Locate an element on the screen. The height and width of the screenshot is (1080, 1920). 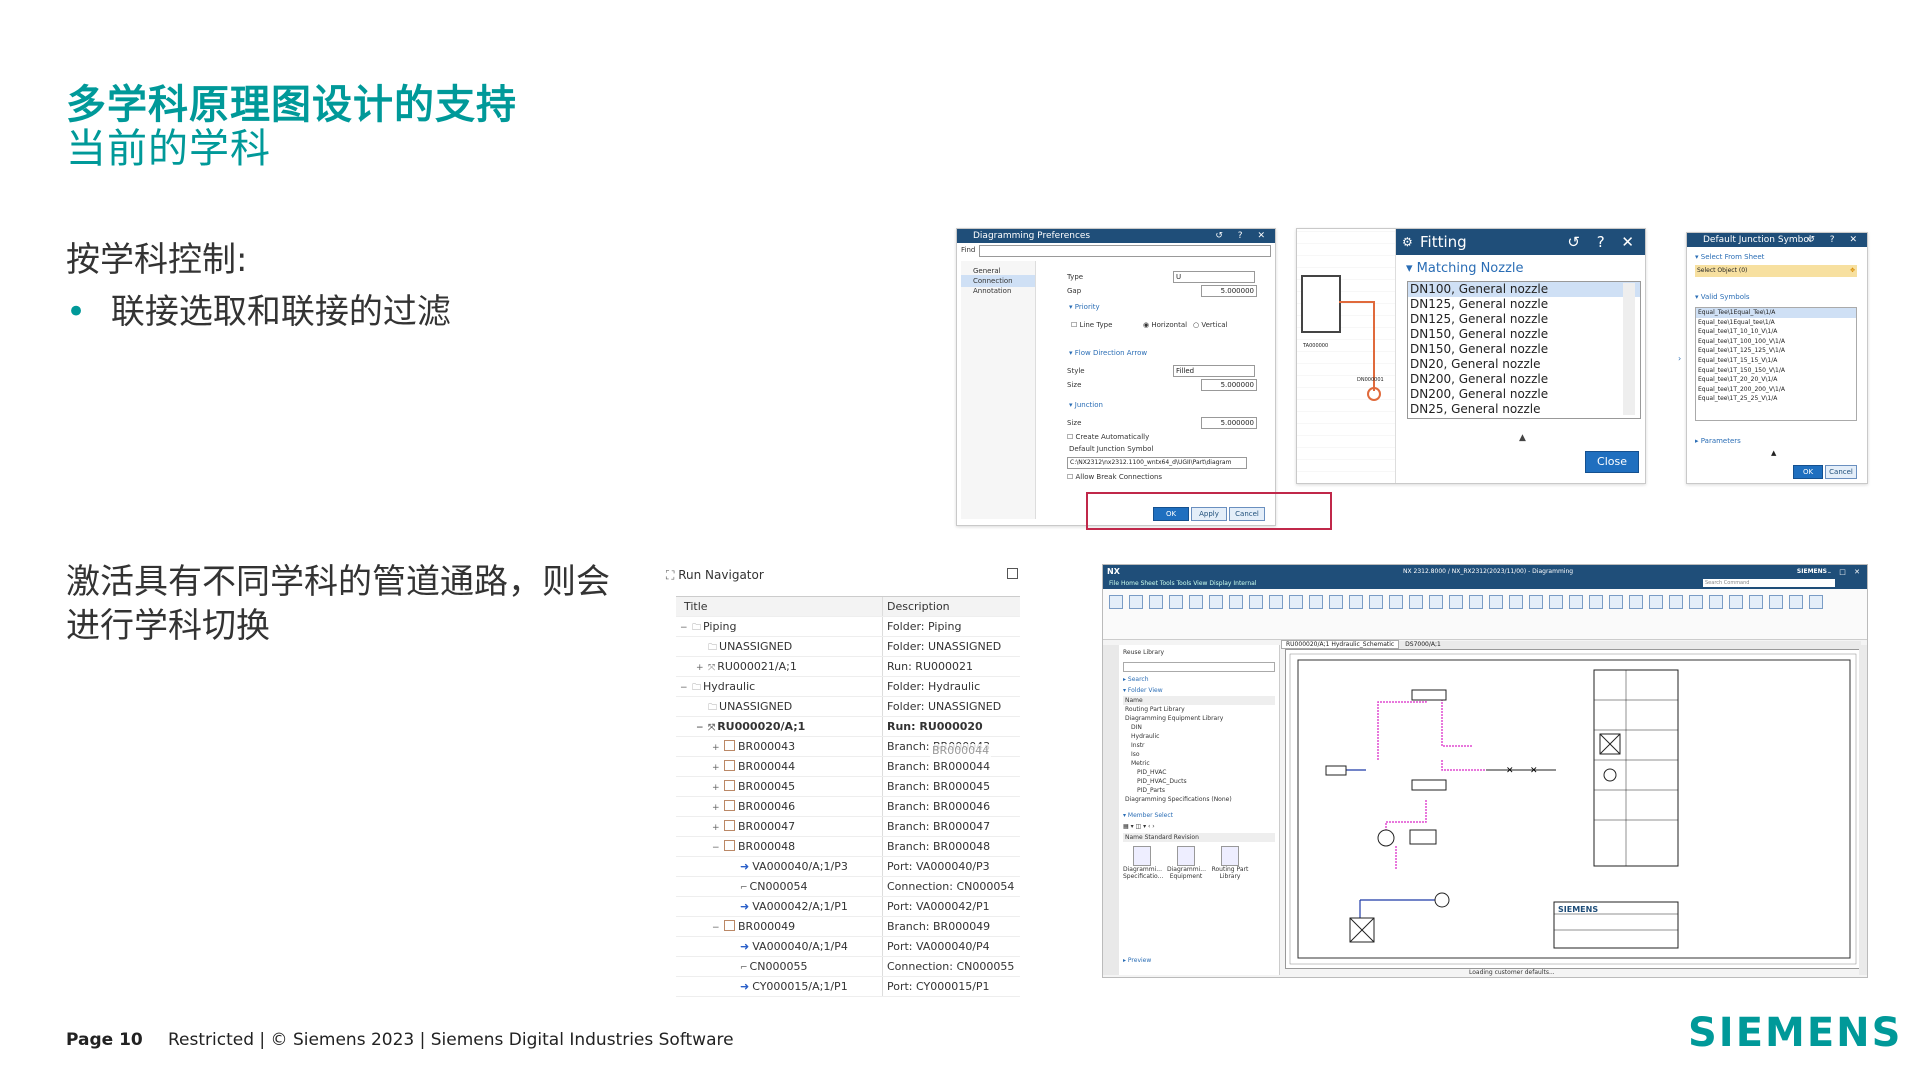
tree-item: Iso is located at coordinates (1199, 754).